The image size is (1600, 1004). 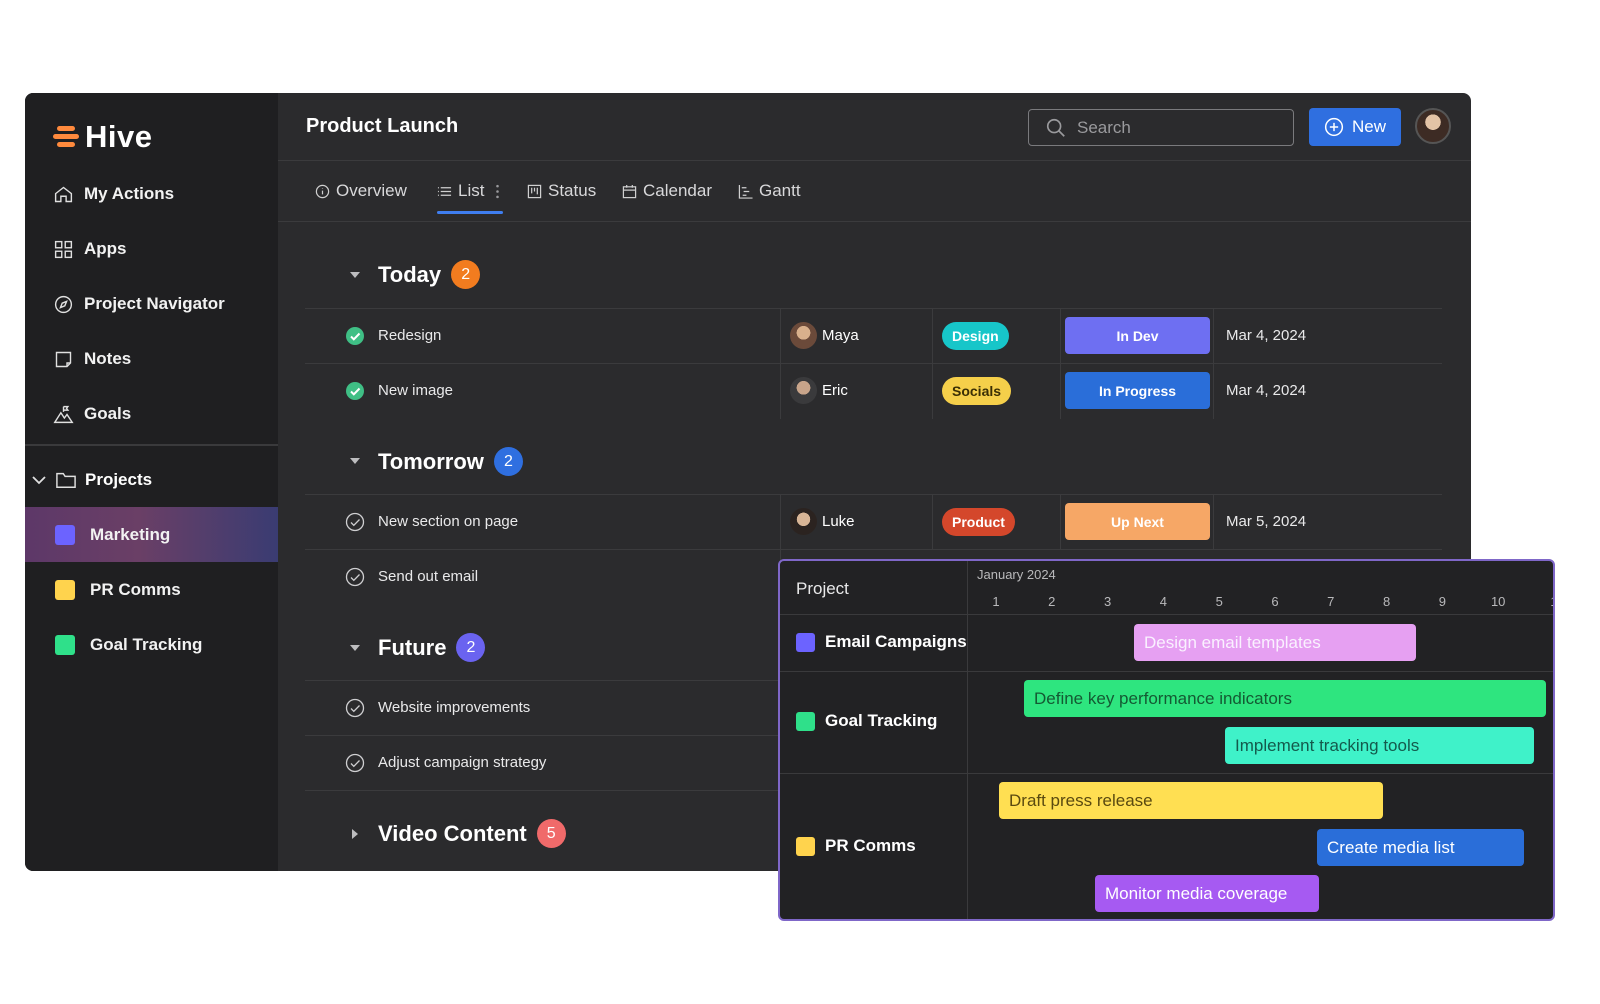 I want to click on gantt-bar-draft-press-release: Draft press release, so click(x=1191, y=800).